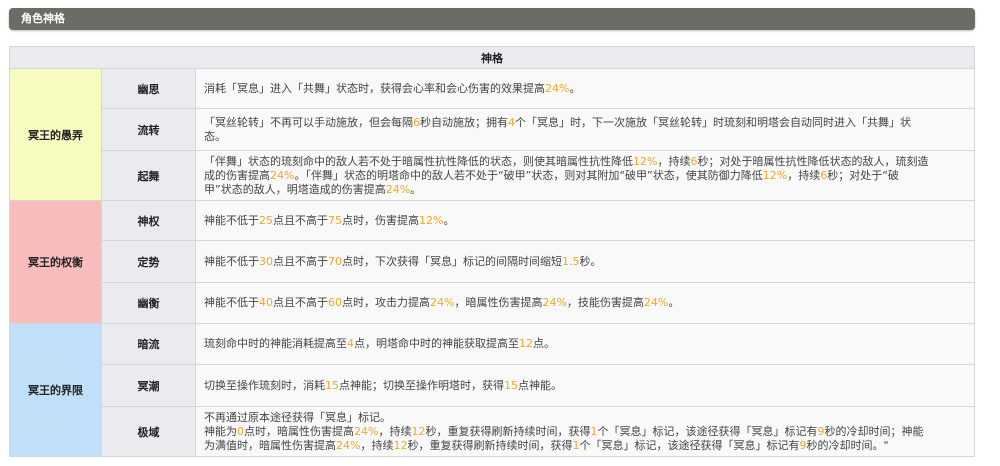 The image size is (1000, 466). Describe the element at coordinates (508, 431) in the screenshot. I see `description-text: 秒，重复获得刷新持续时间，获得` at that location.